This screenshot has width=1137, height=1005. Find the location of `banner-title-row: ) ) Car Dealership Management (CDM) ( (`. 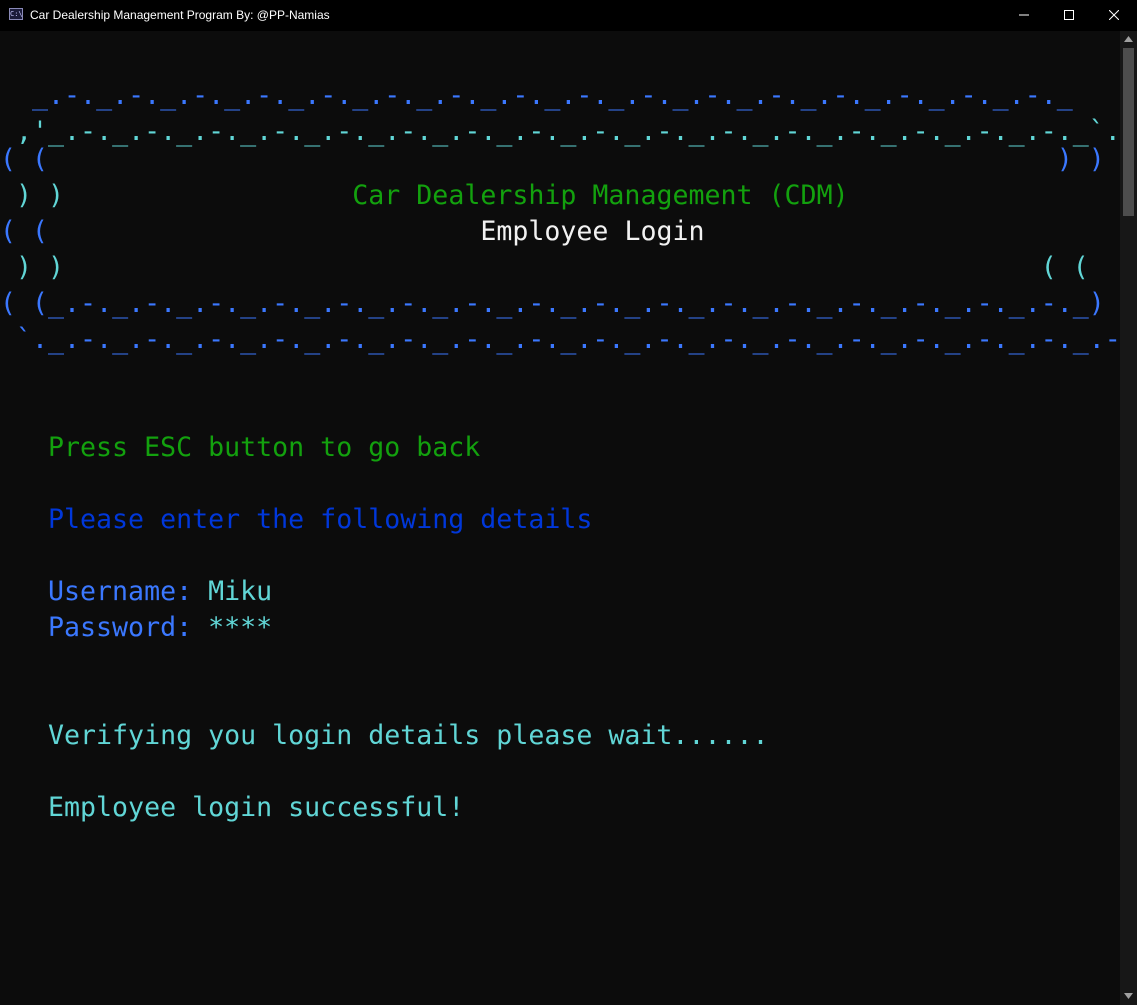

banner-title-row: ) ) Car Dealership Management (CDM) ( ( is located at coordinates (568, 196).